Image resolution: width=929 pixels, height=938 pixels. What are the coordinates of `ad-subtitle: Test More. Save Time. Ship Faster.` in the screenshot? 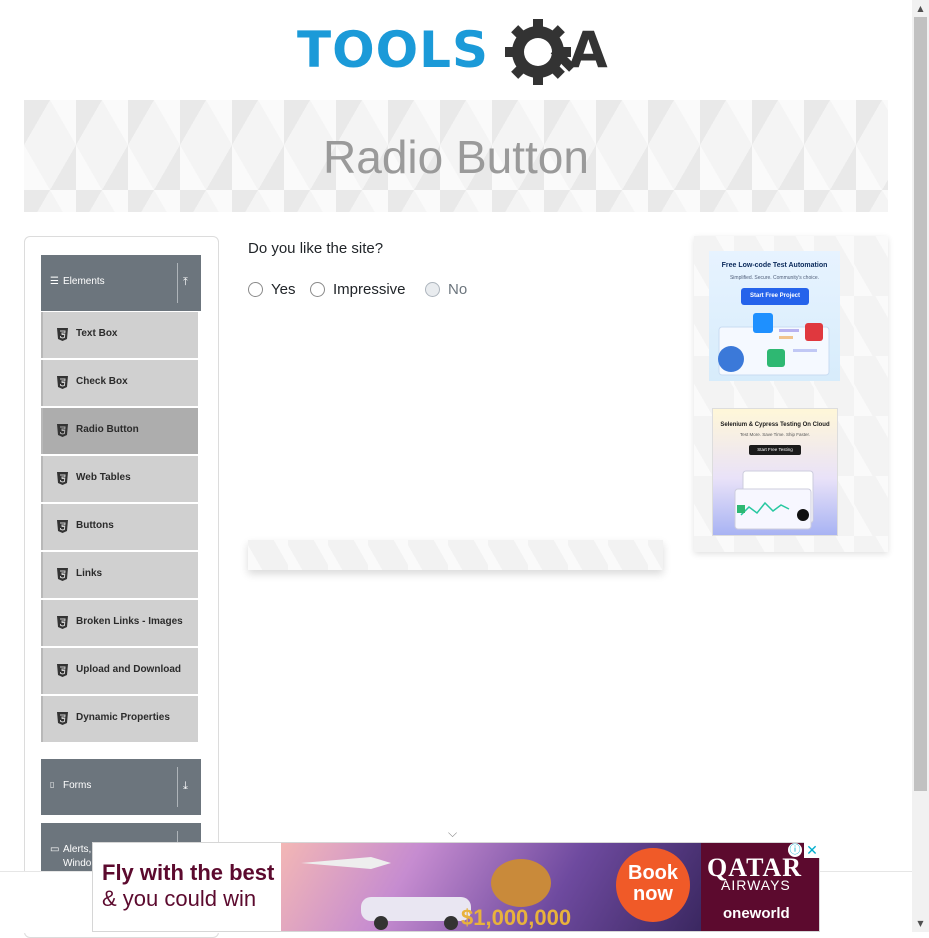 It's located at (775, 434).